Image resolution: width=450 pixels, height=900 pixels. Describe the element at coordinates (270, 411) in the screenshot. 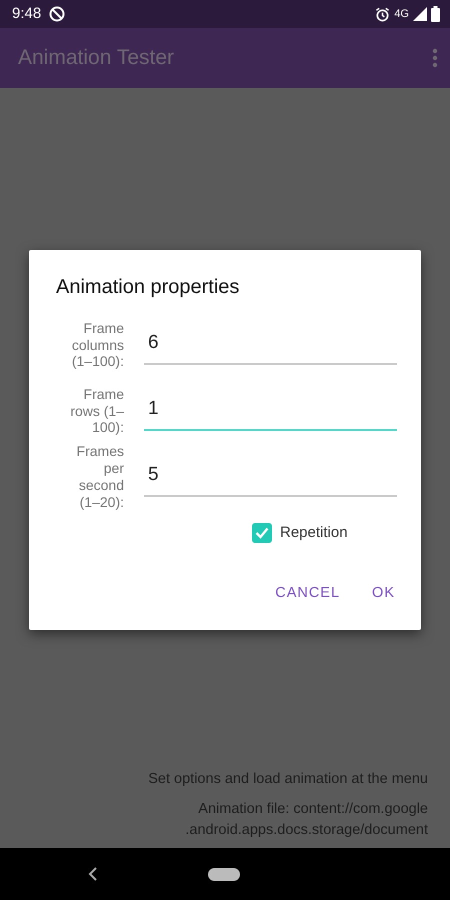

I see `input-field: 1` at that location.